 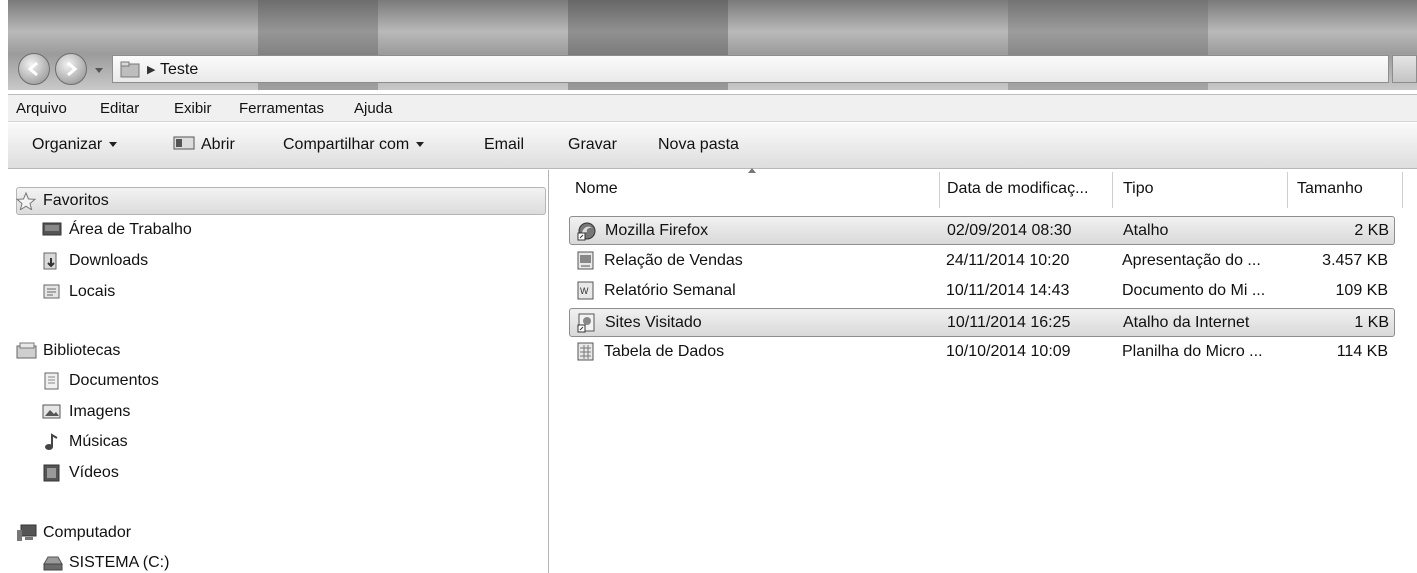 What do you see at coordinates (1361, 290) in the screenshot?
I see `file-size: 109 KB` at bounding box center [1361, 290].